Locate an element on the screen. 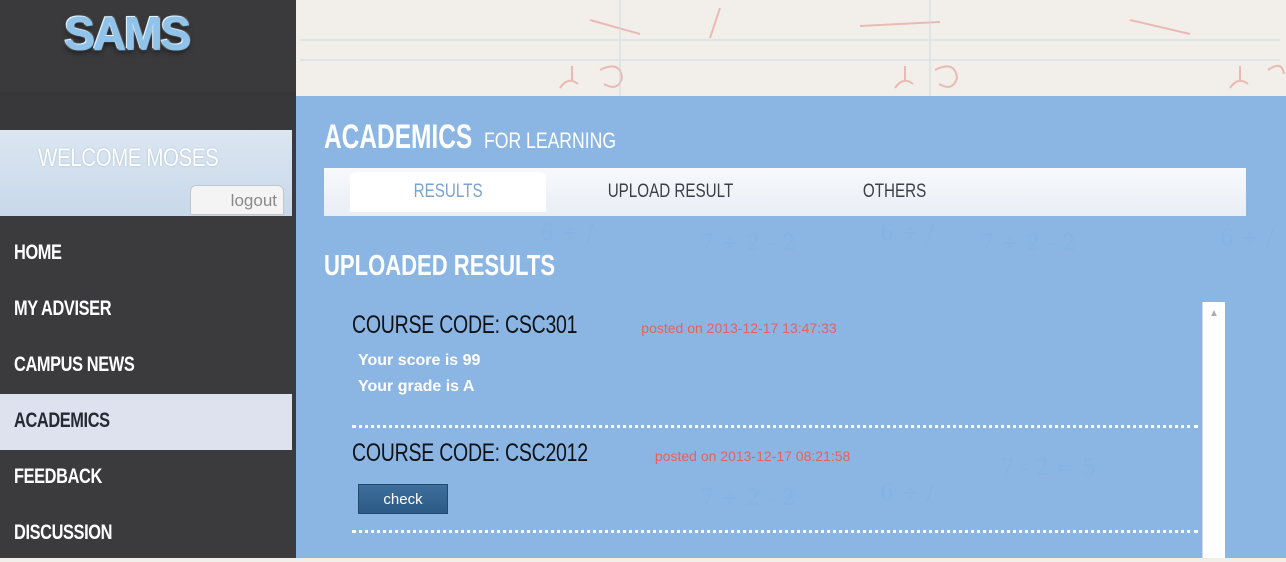  posted-timestamp: posted on 2013-12-17 08:21:58 is located at coordinates (752, 456).